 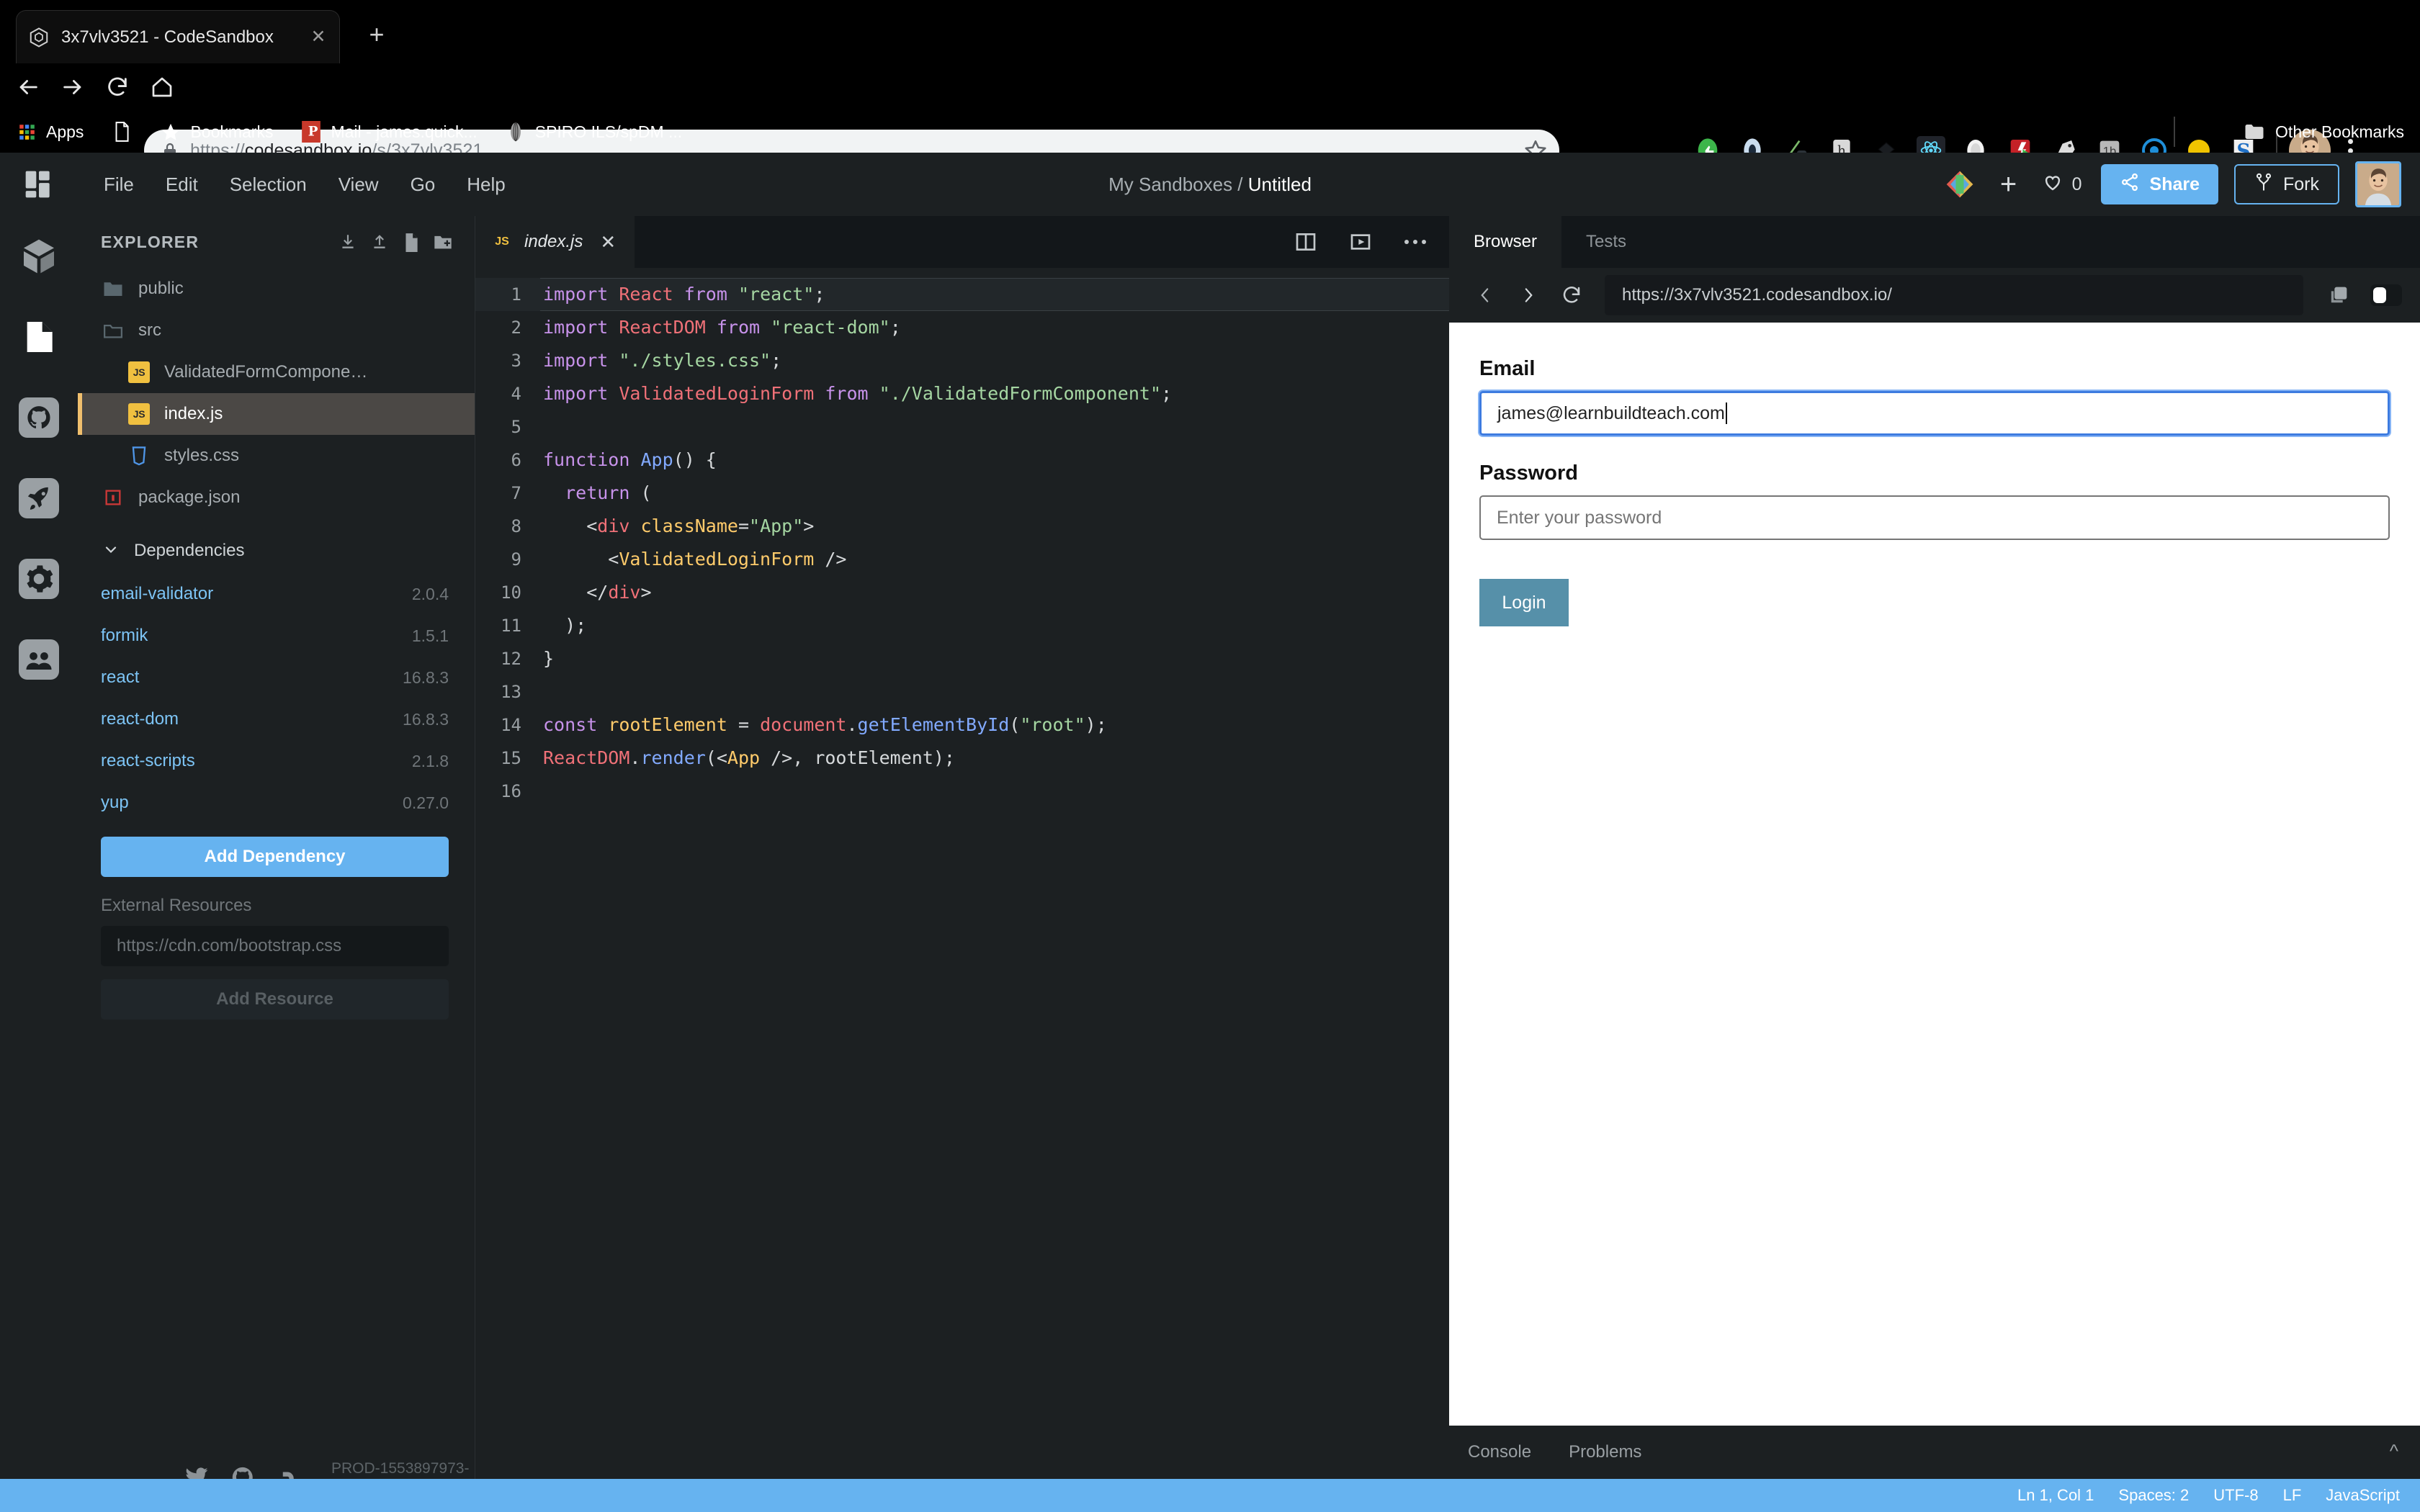 What do you see at coordinates (275, 946) in the screenshot?
I see `external-resource-input: https://cdn.com/bootstrap.css` at bounding box center [275, 946].